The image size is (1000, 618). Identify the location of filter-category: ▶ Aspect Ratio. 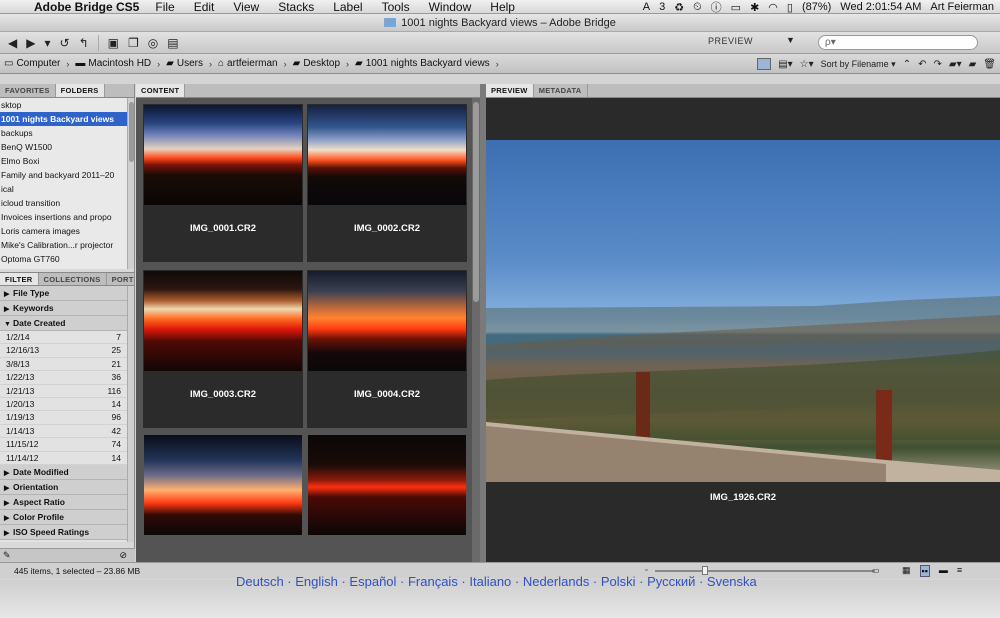
(64, 502).